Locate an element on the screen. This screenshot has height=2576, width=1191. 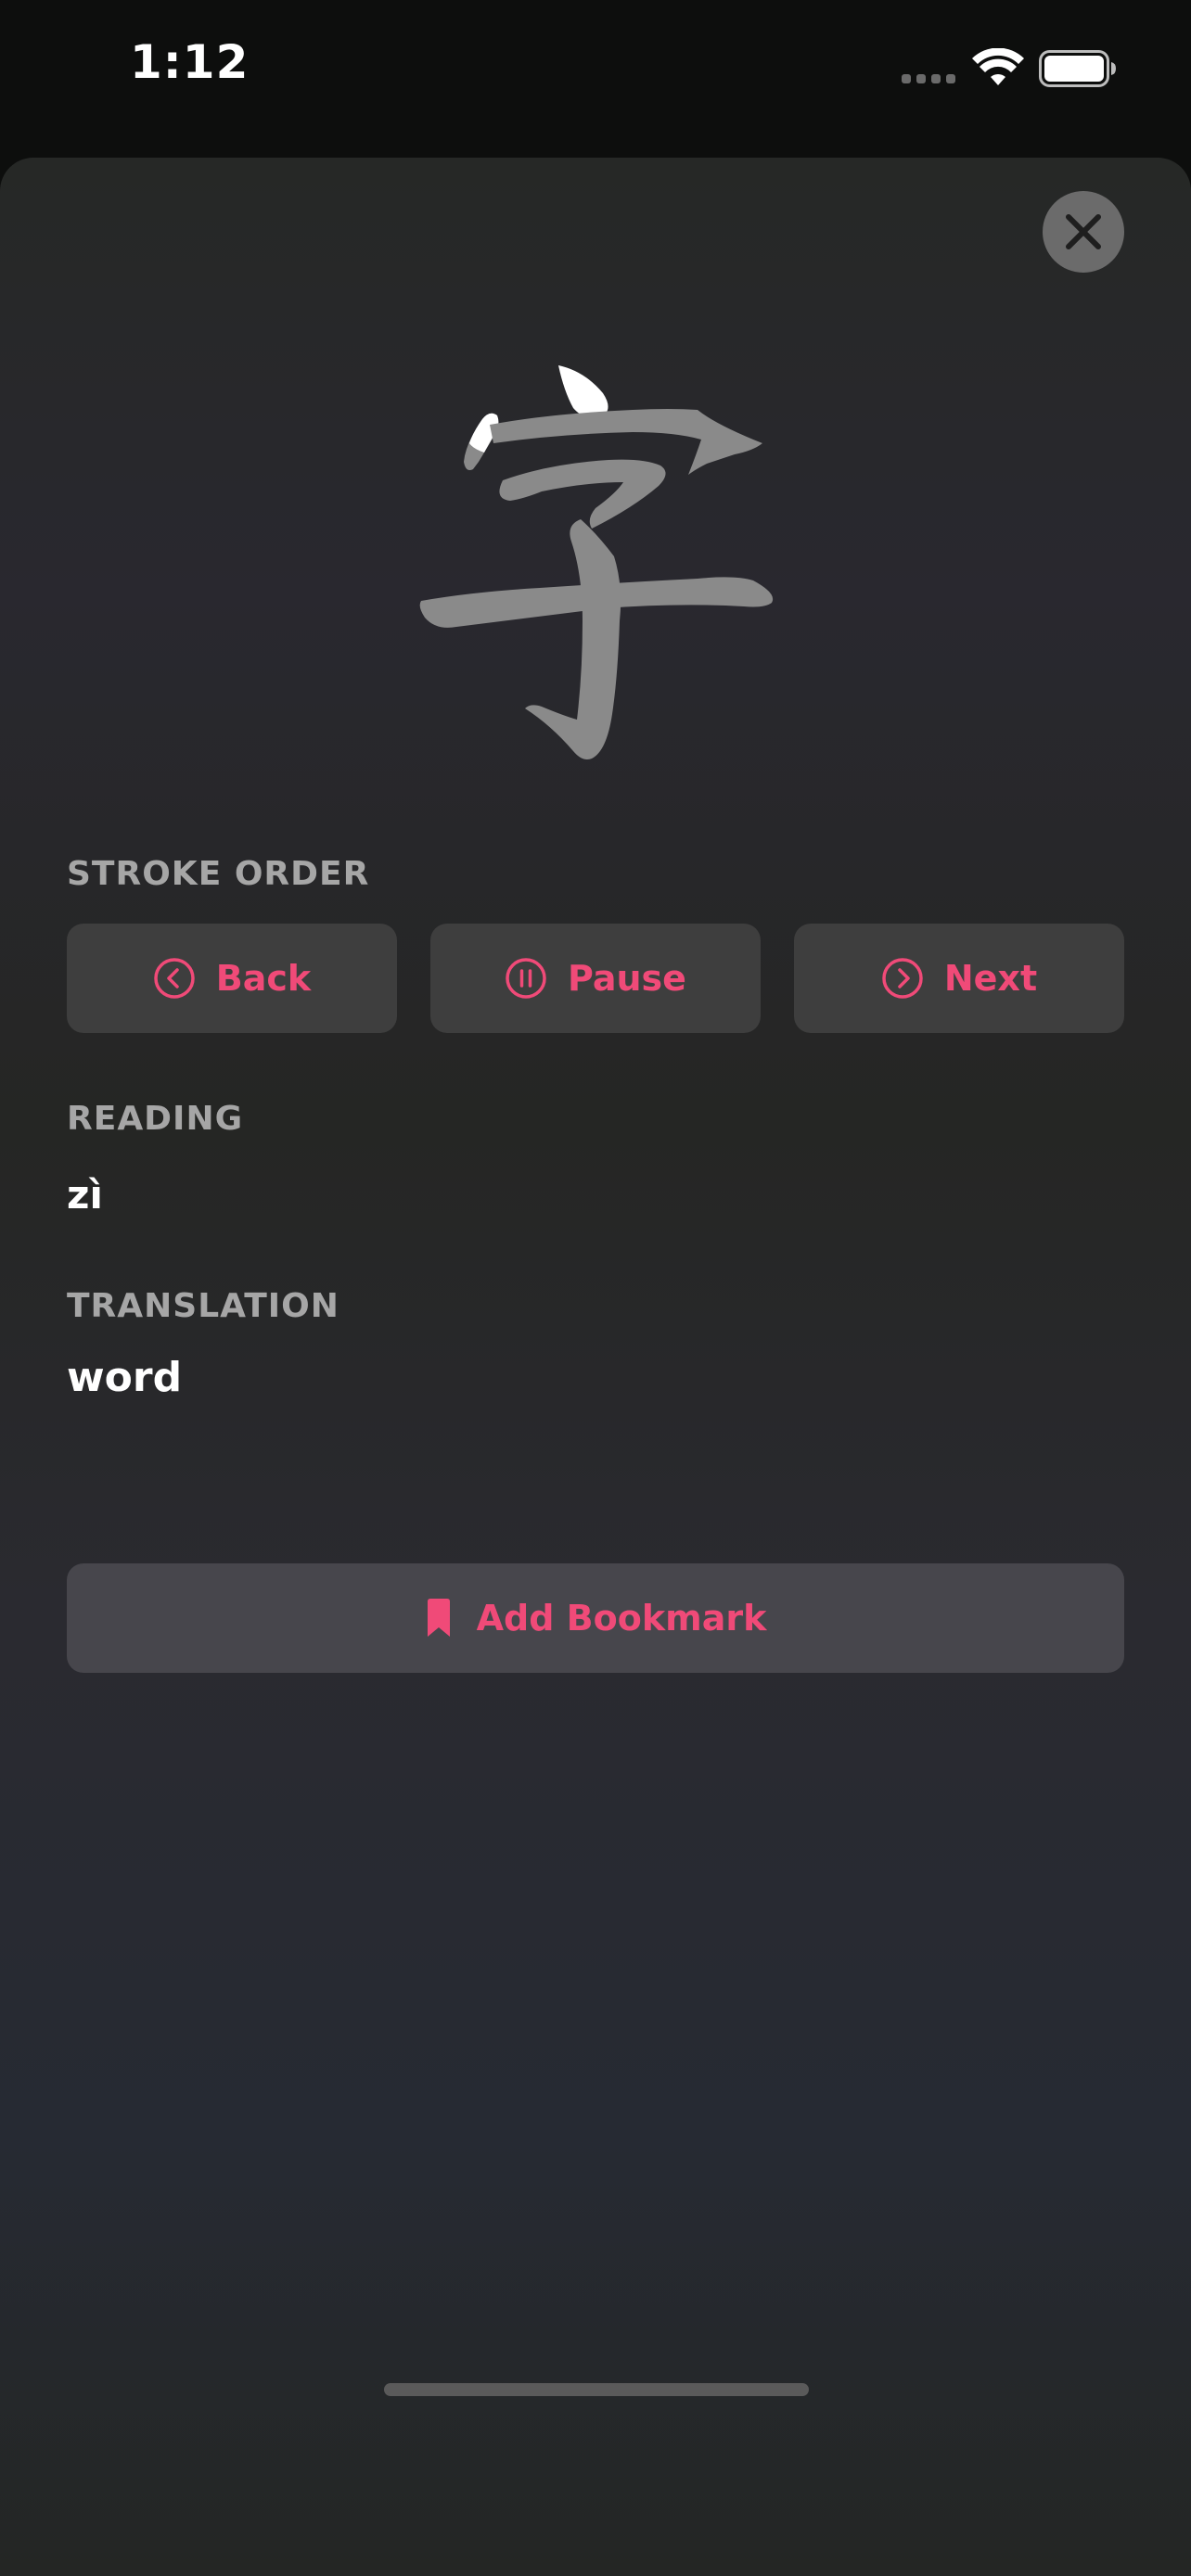
reading-value: zì is located at coordinates (85, 1195).